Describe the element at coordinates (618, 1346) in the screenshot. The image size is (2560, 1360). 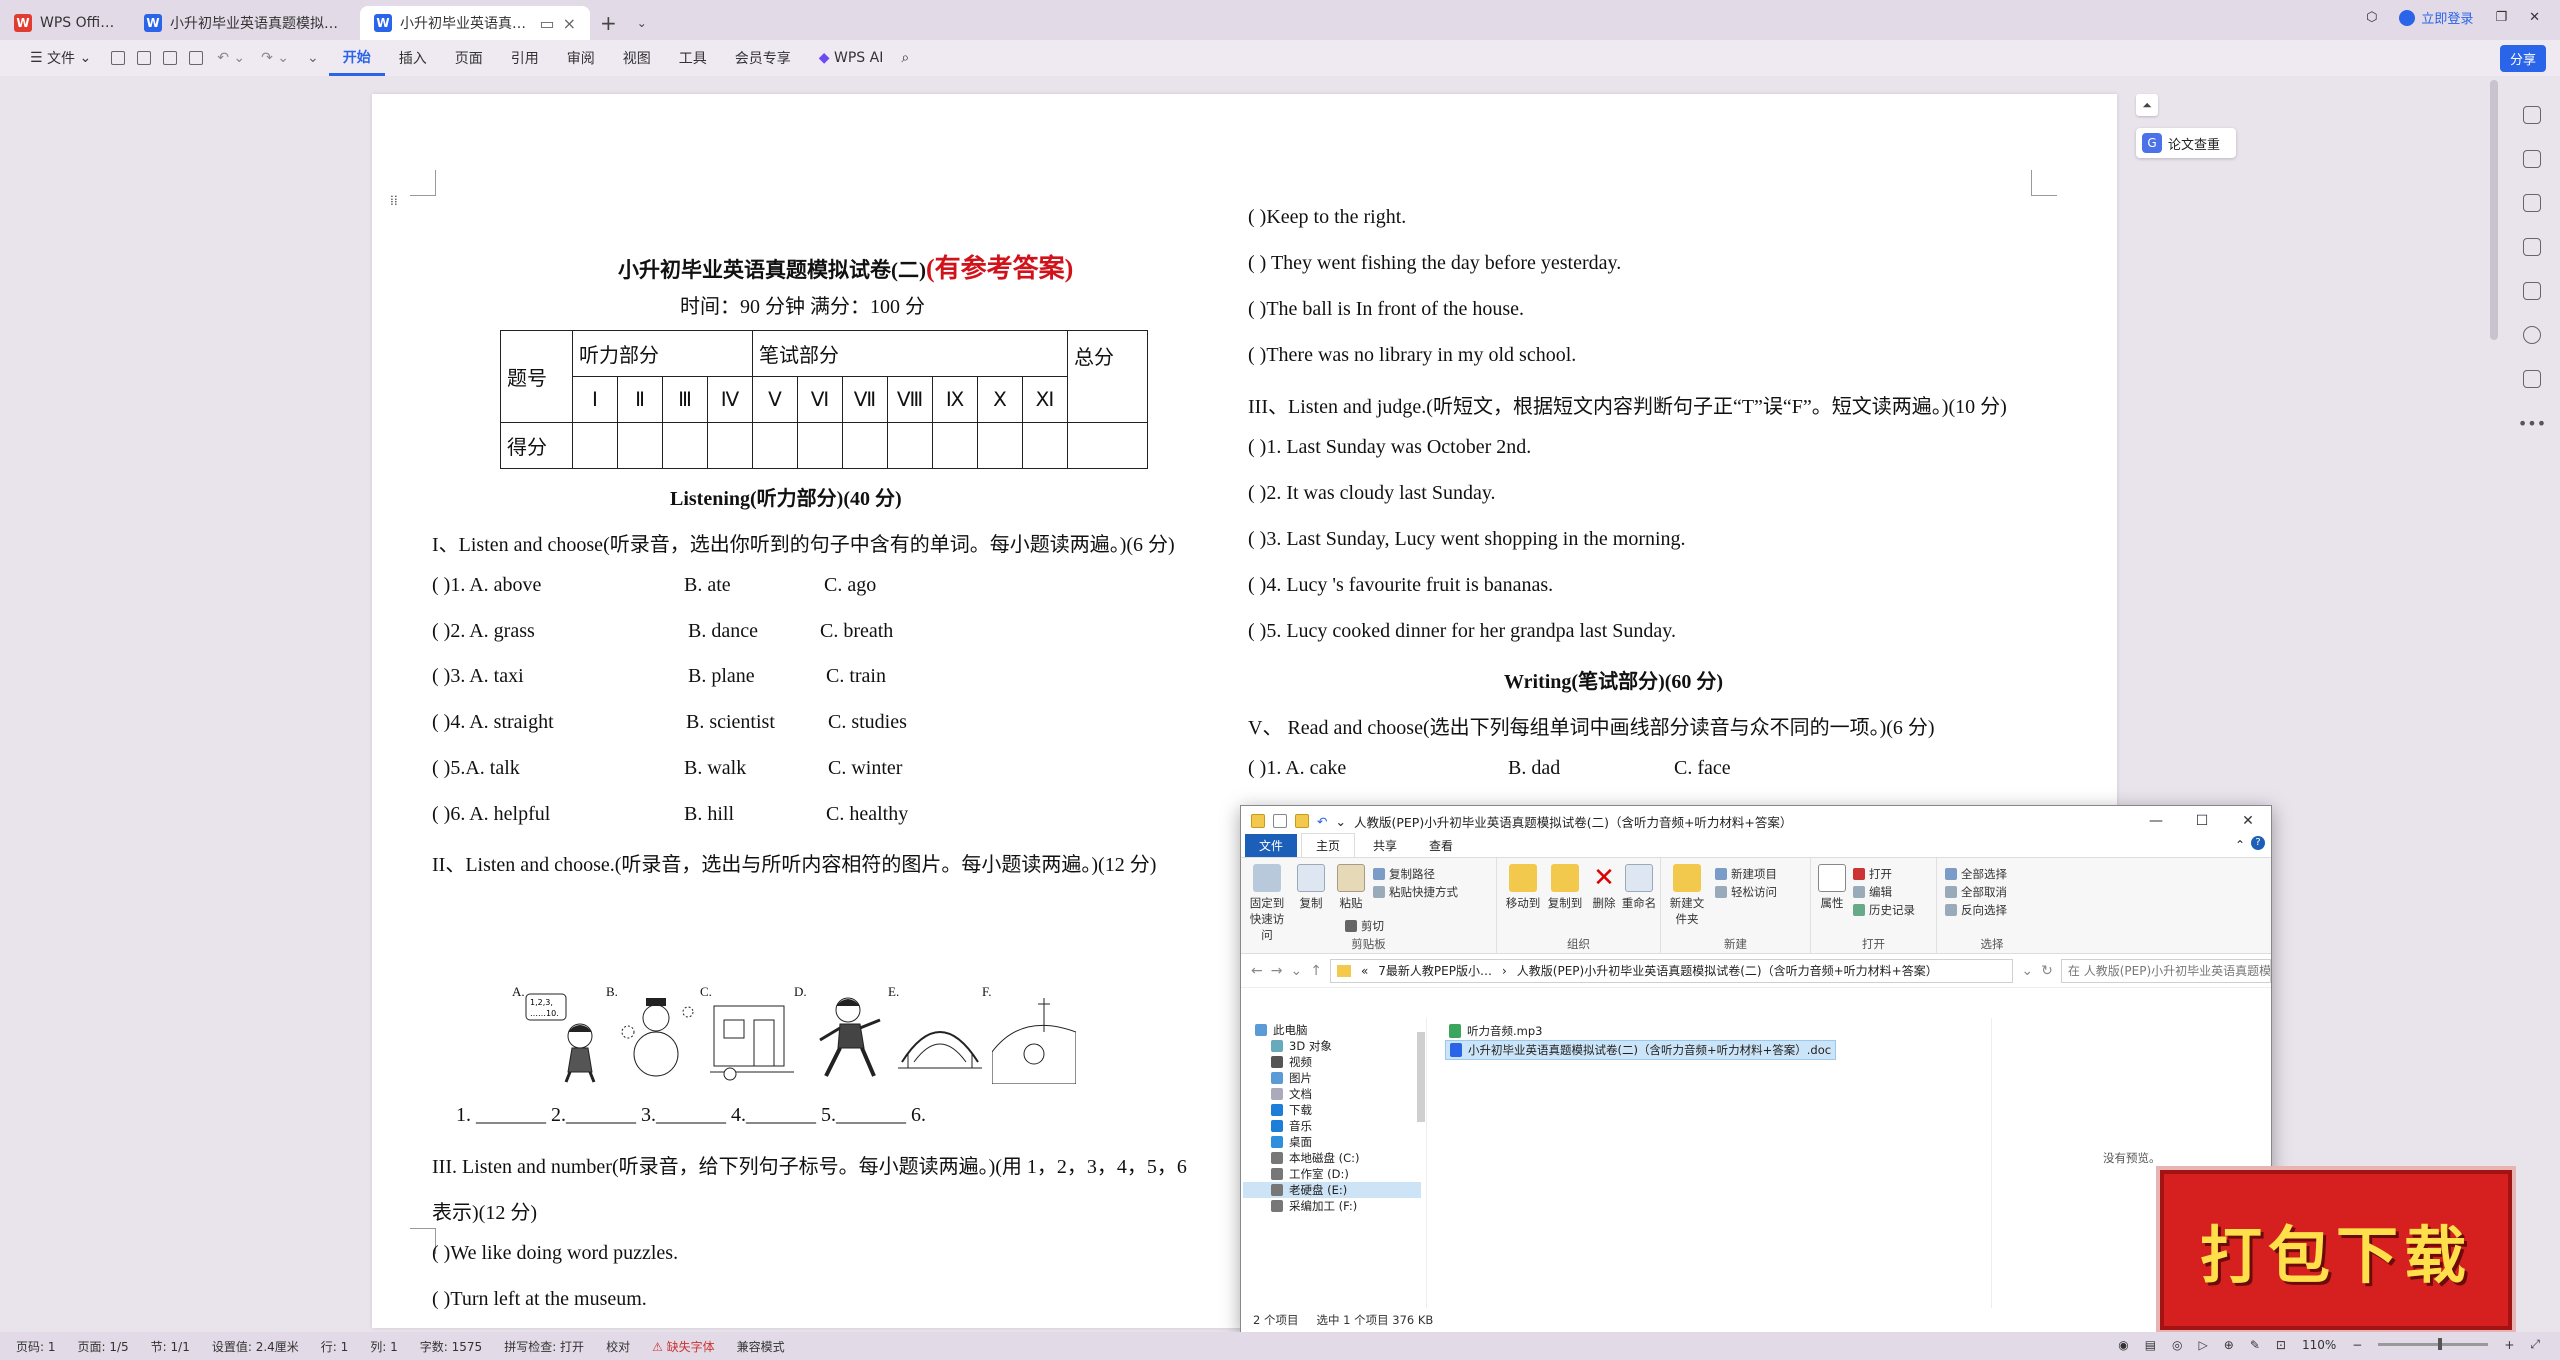
I see `status-proof: 校对` at that location.